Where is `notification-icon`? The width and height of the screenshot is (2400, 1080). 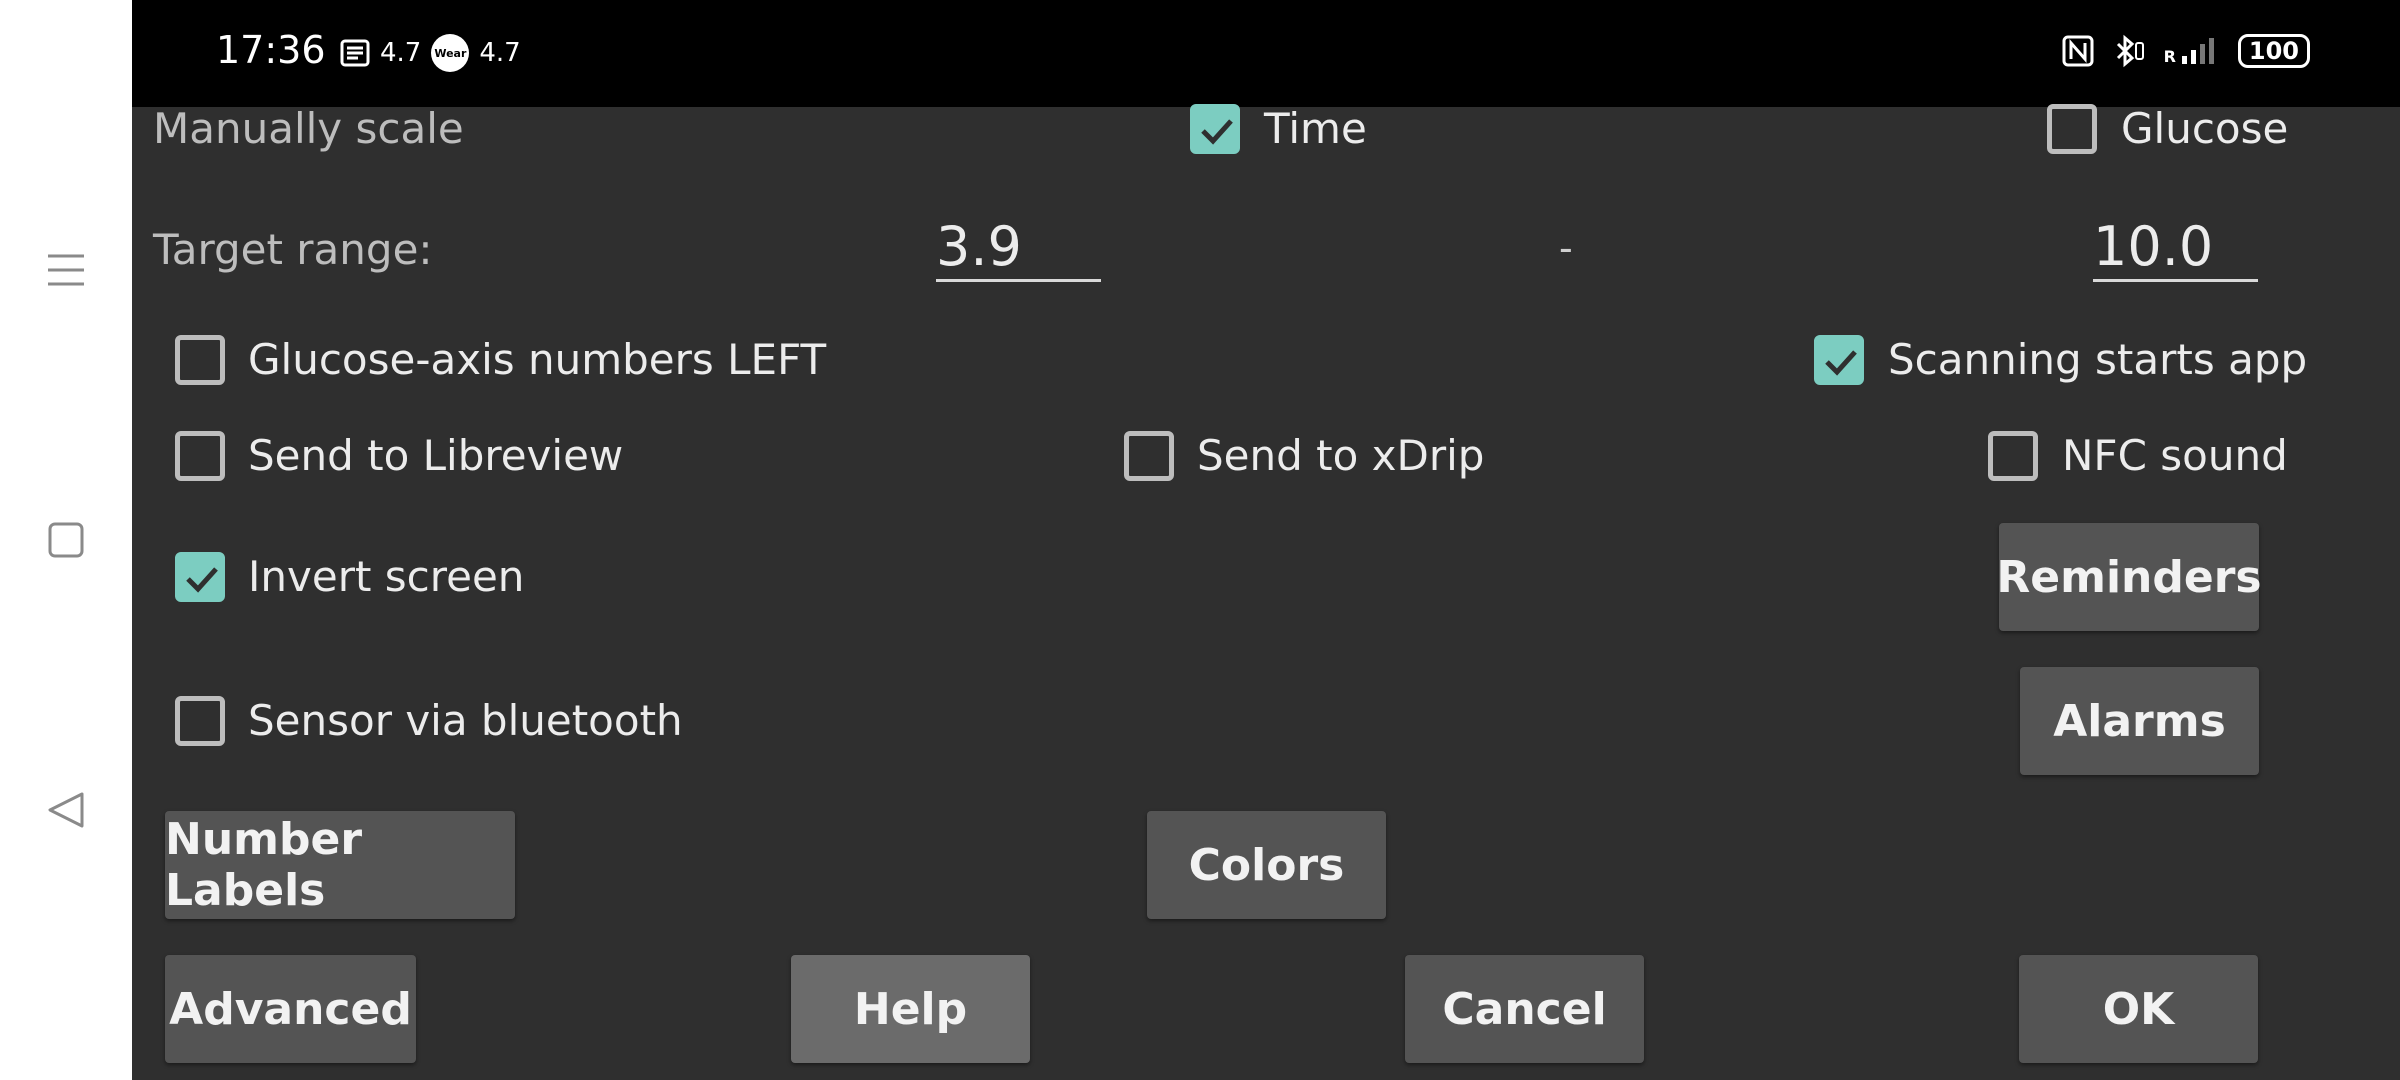 notification-icon is located at coordinates (355, 53).